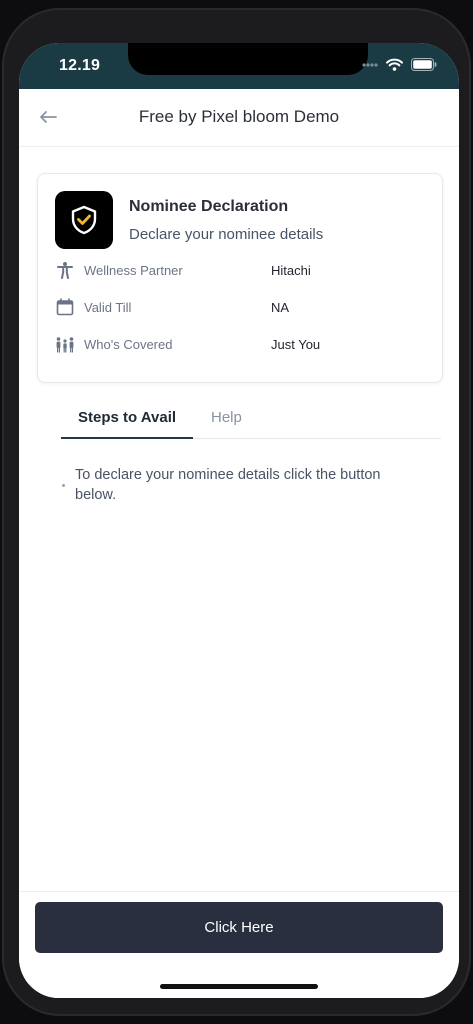 This screenshot has height=1024, width=473. What do you see at coordinates (370, 65) in the screenshot?
I see `signal-dots-icon` at bounding box center [370, 65].